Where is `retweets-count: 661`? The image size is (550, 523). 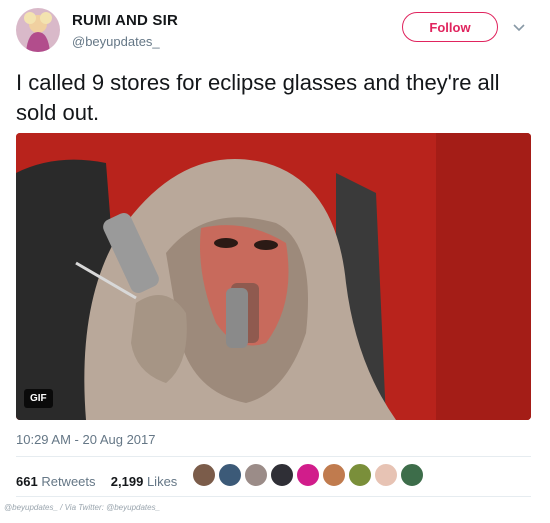
retweets-count: 661 is located at coordinates (27, 481).